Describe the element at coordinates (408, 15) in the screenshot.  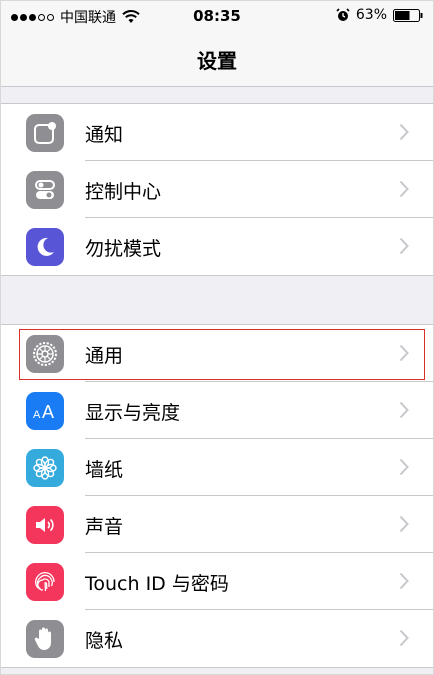
I see `battery-icon` at that location.